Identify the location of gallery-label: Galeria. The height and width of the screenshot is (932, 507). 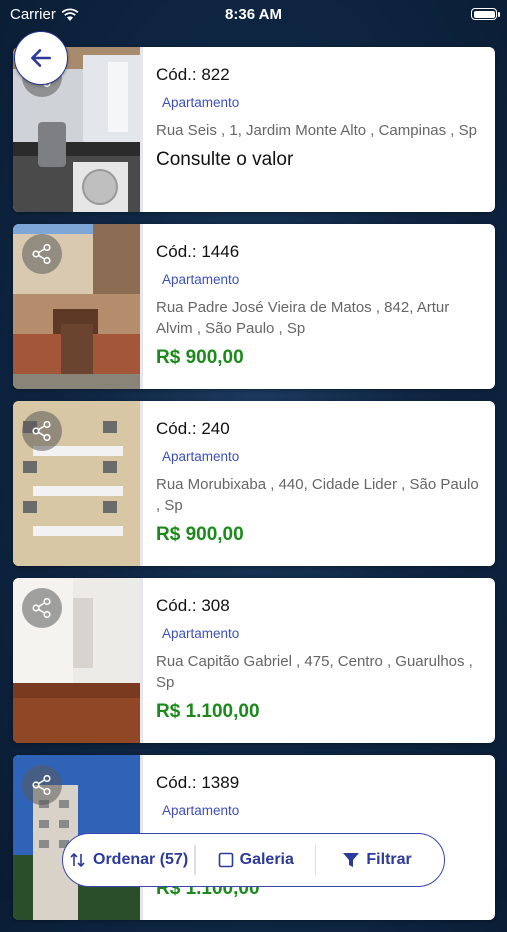
(266, 859).